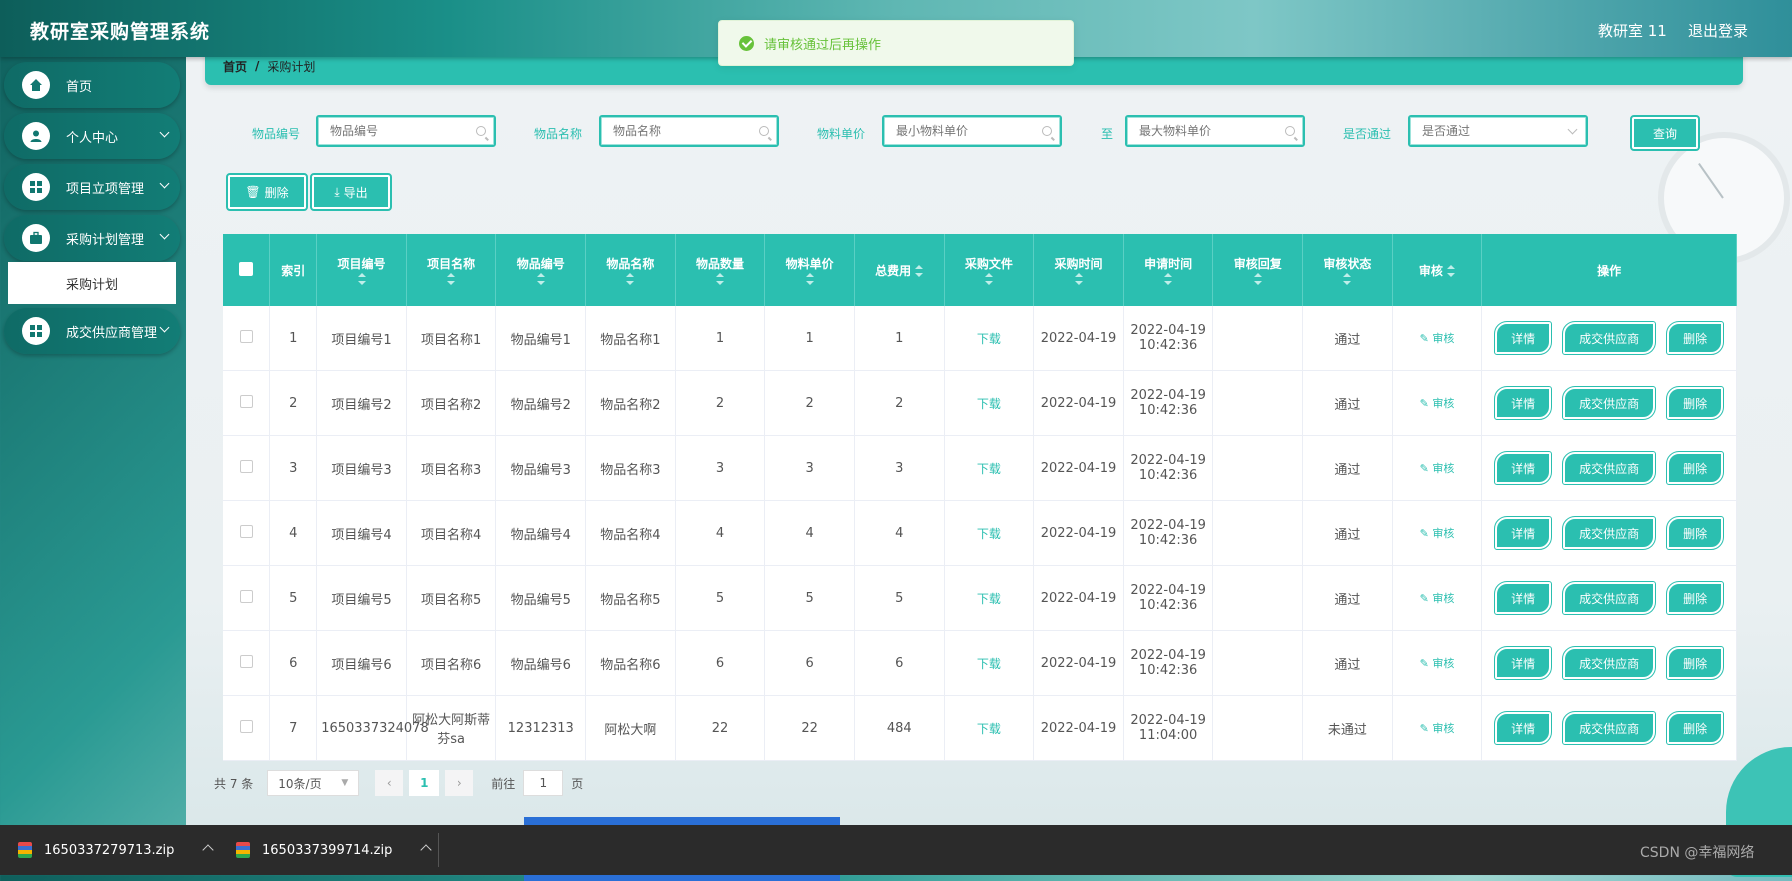  Describe the element at coordinates (92, 283) in the screenshot. I see `submenu-item-purchase-plan: 采购计划` at that location.